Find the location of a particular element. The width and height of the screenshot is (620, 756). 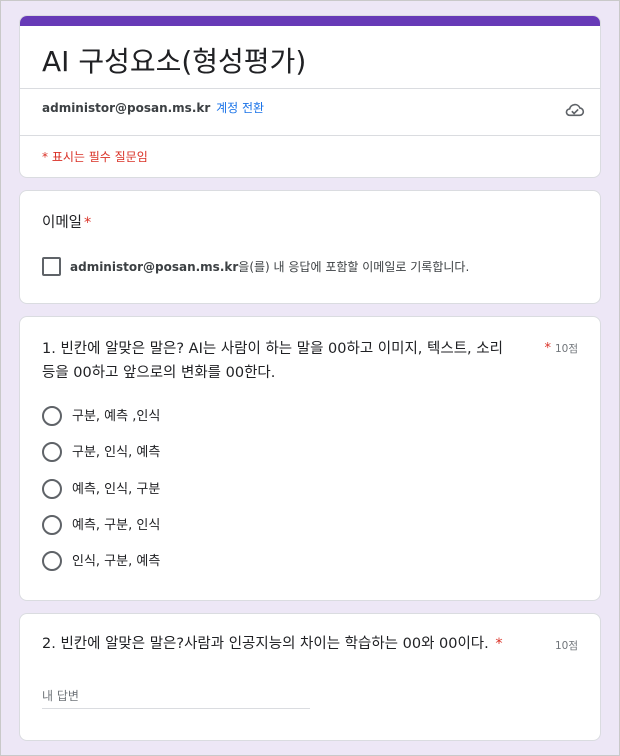

form-title: AI 구성요소(형성평가) is located at coordinates (174, 61).